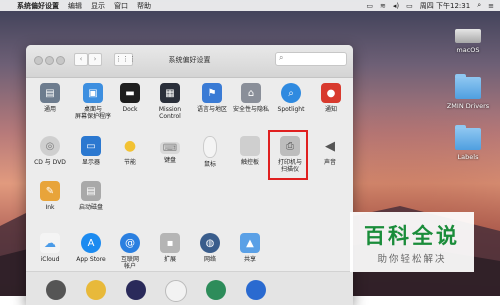 The height and width of the screenshot is (305, 500). I want to click on pane-label: 启动磁盘, so click(90, 207).